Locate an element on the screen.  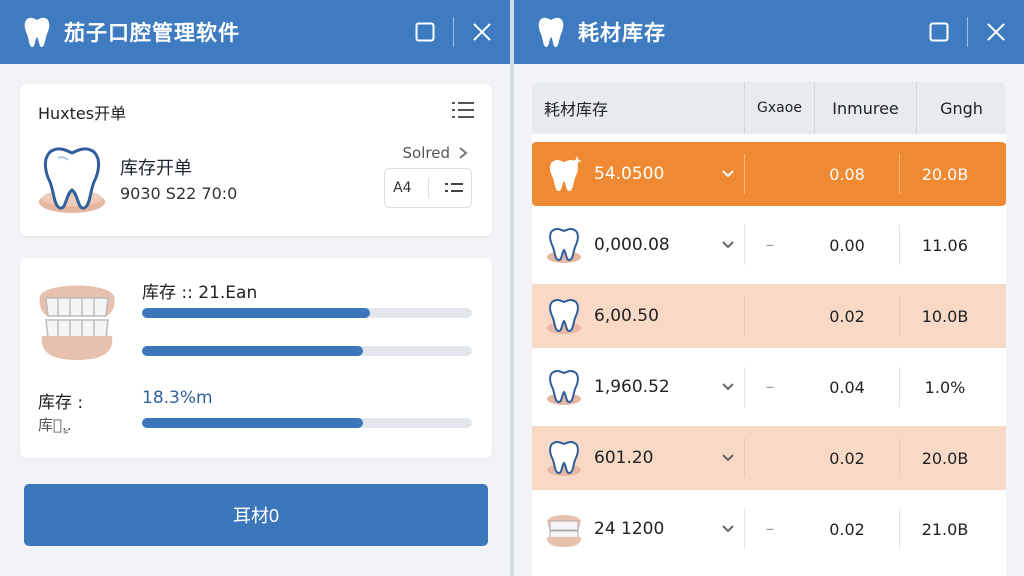
left-titlebar: 茄子口腔管理软件 is located at coordinates (255, 32).